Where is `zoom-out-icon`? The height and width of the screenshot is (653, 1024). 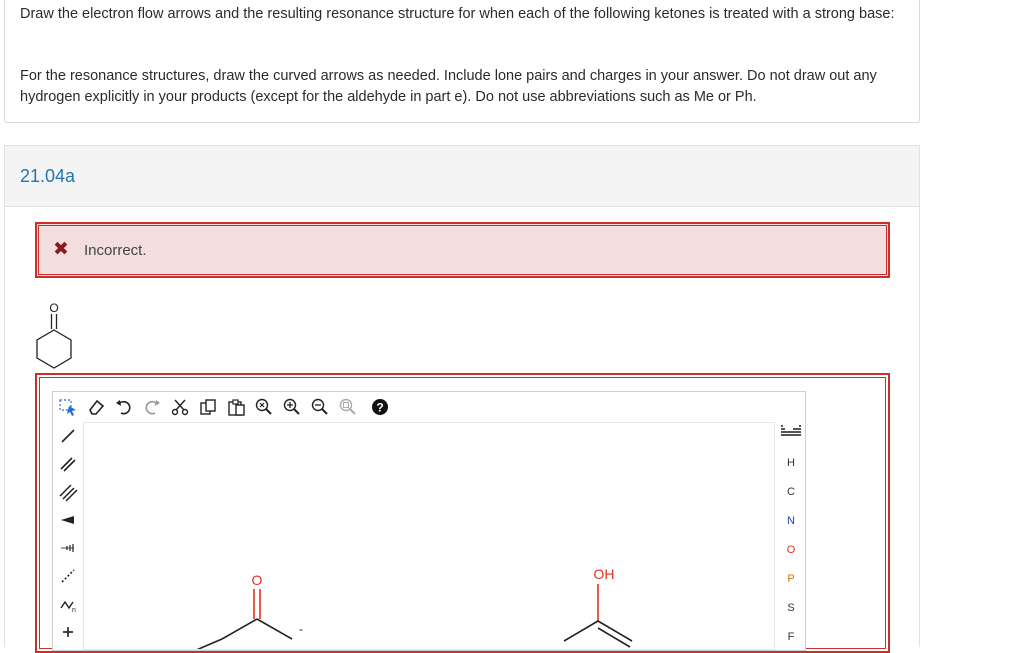 zoom-out-icon is located at coordinates (319, 406).